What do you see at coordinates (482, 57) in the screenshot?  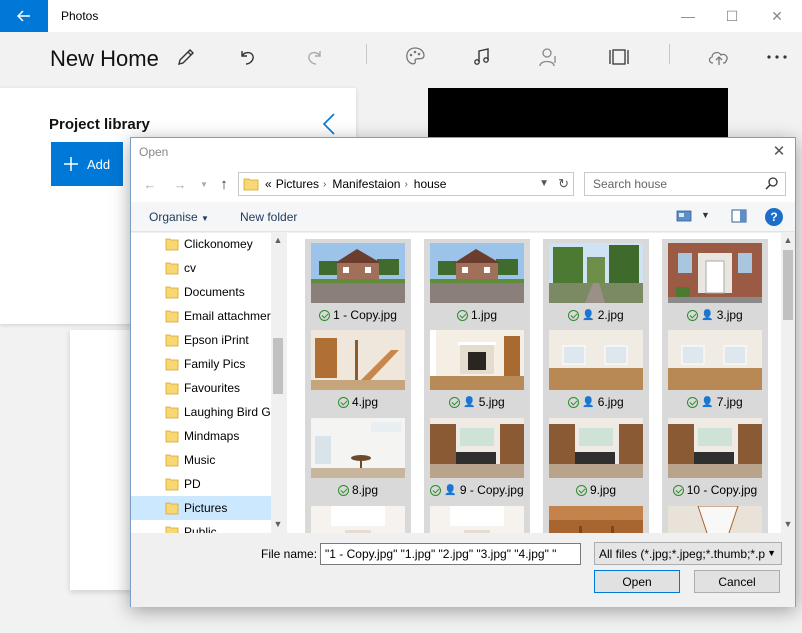 I see `music-note-icon` at bounding box center [482, 57].